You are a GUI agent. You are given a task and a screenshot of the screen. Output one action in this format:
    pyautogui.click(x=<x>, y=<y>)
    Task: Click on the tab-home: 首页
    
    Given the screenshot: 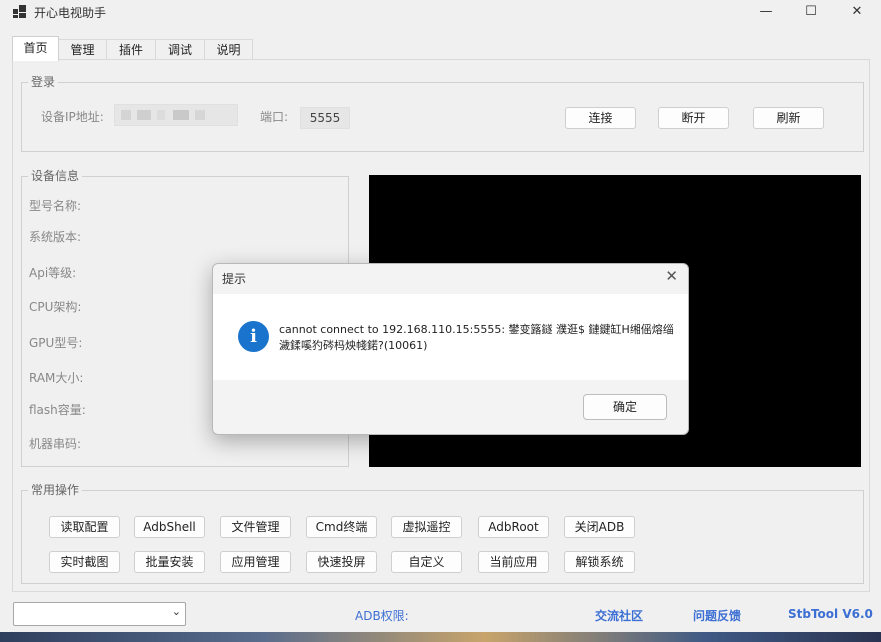 What is the action you would take?
    pyautogui.click(x=35, y=48)
    